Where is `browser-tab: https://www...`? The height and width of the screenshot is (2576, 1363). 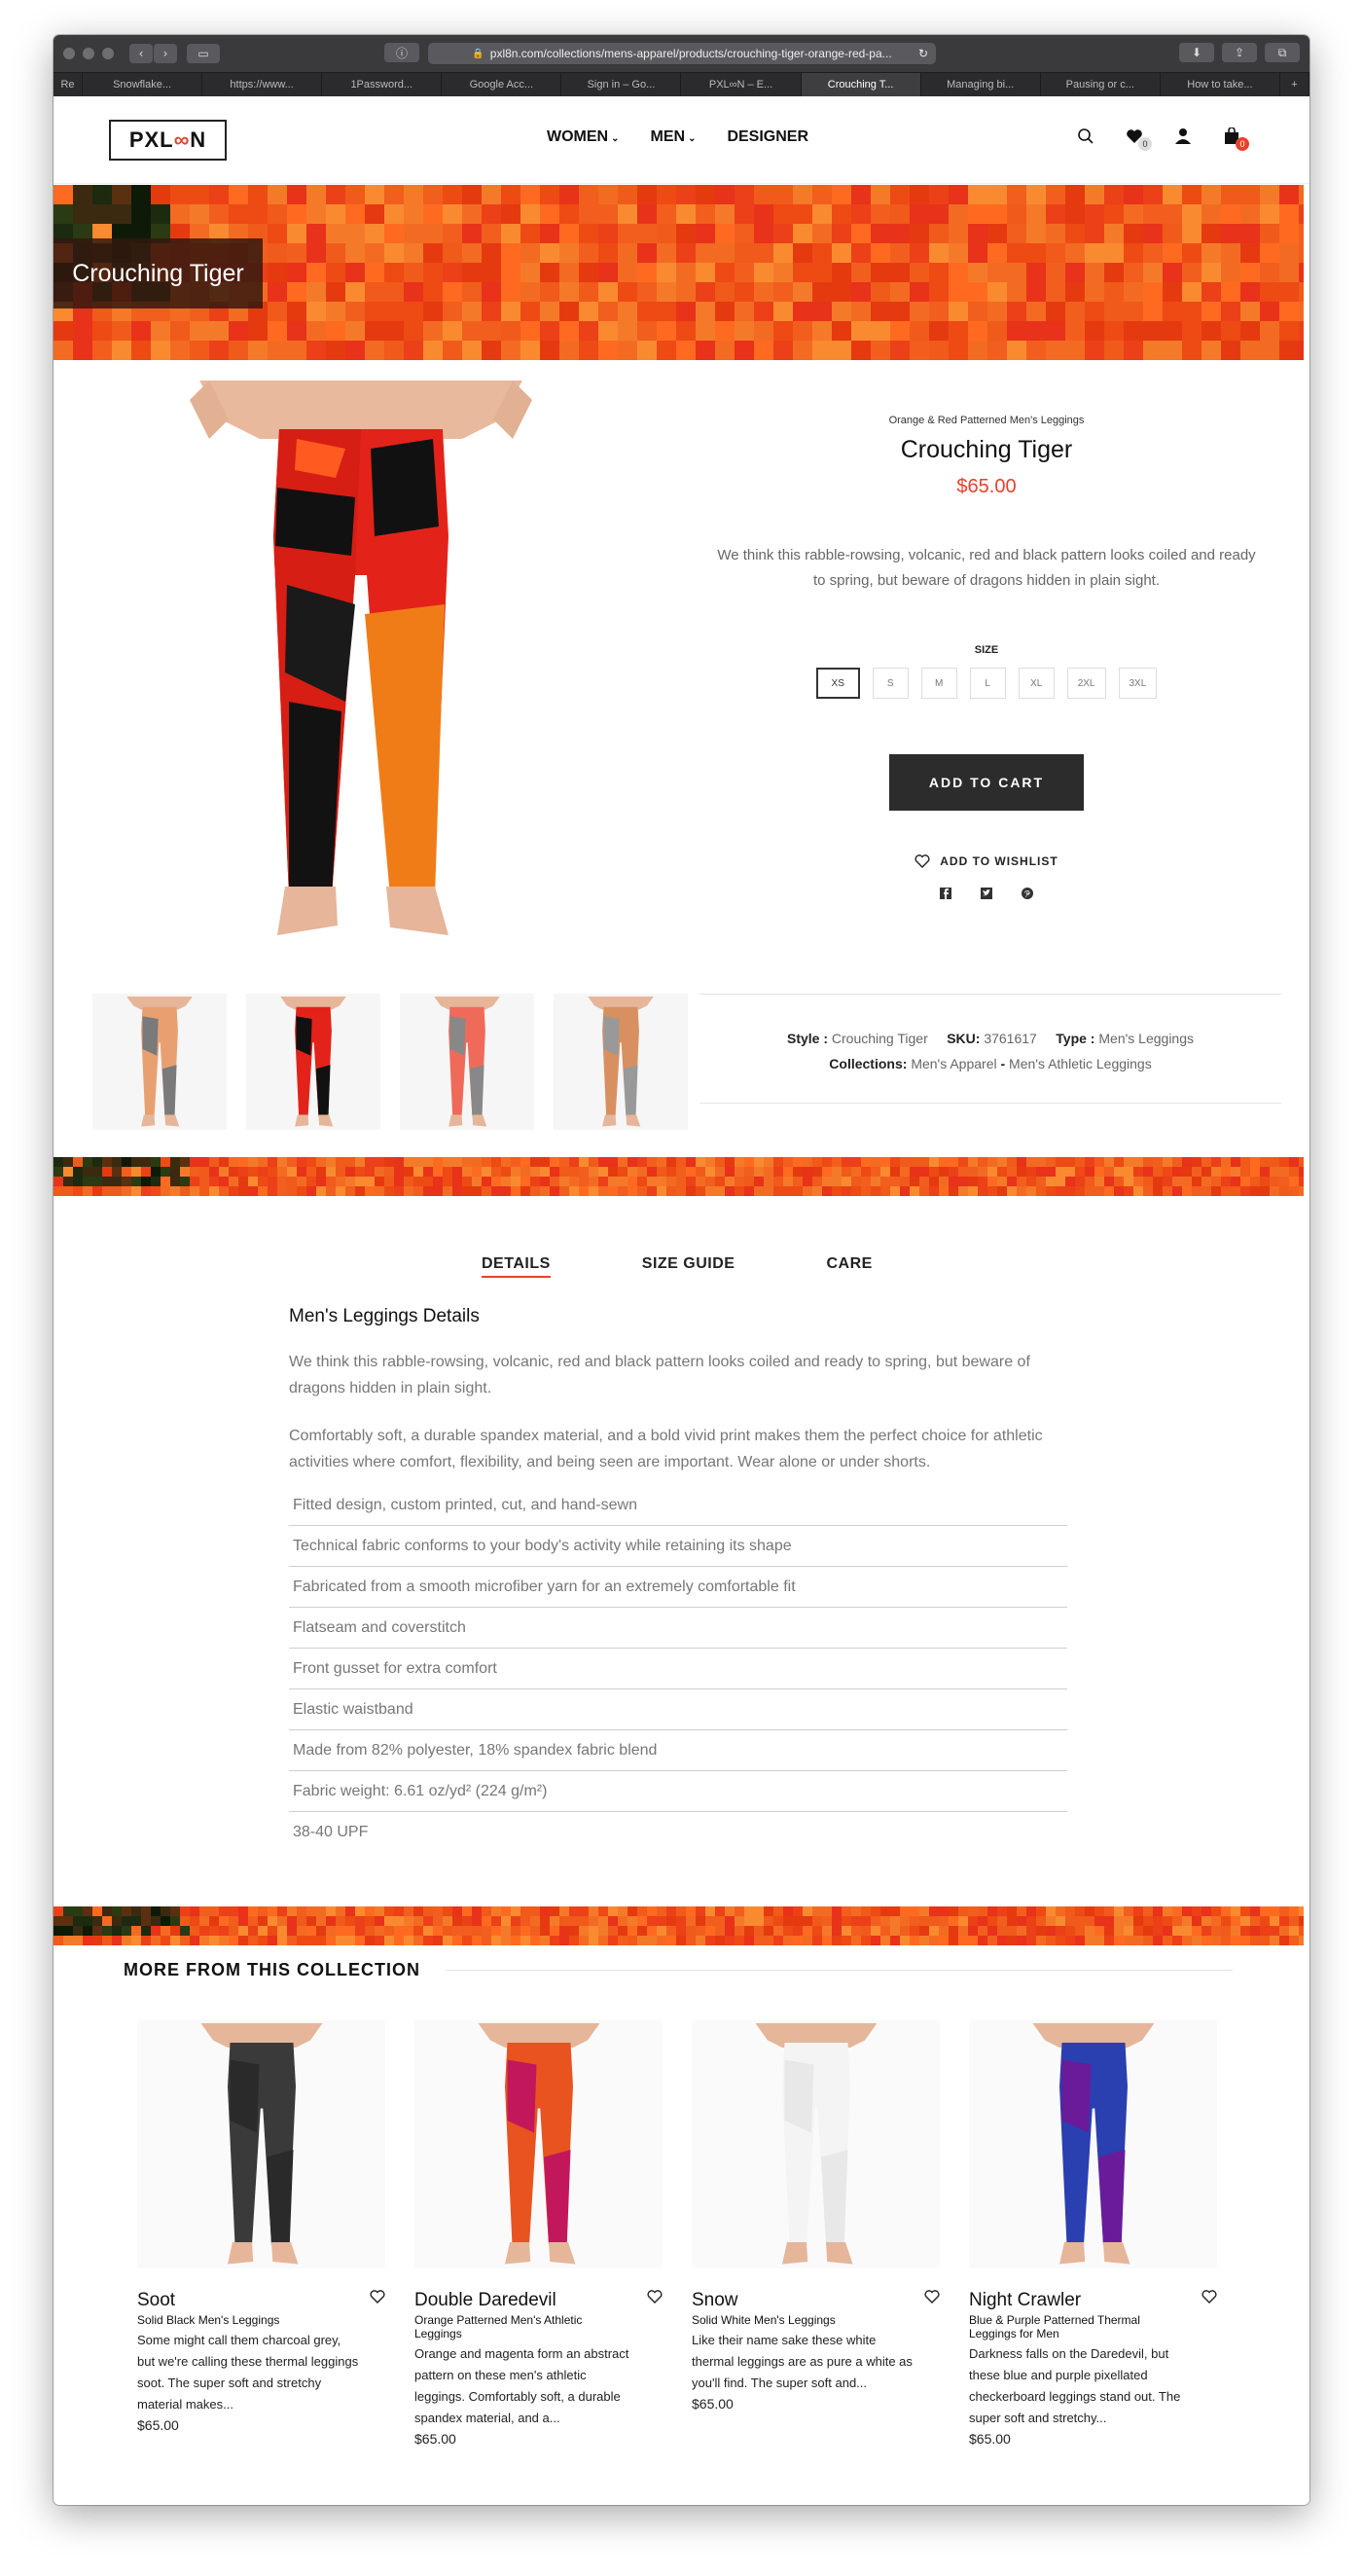 browser-tab: https://www... is located at coordinates (262, 84).